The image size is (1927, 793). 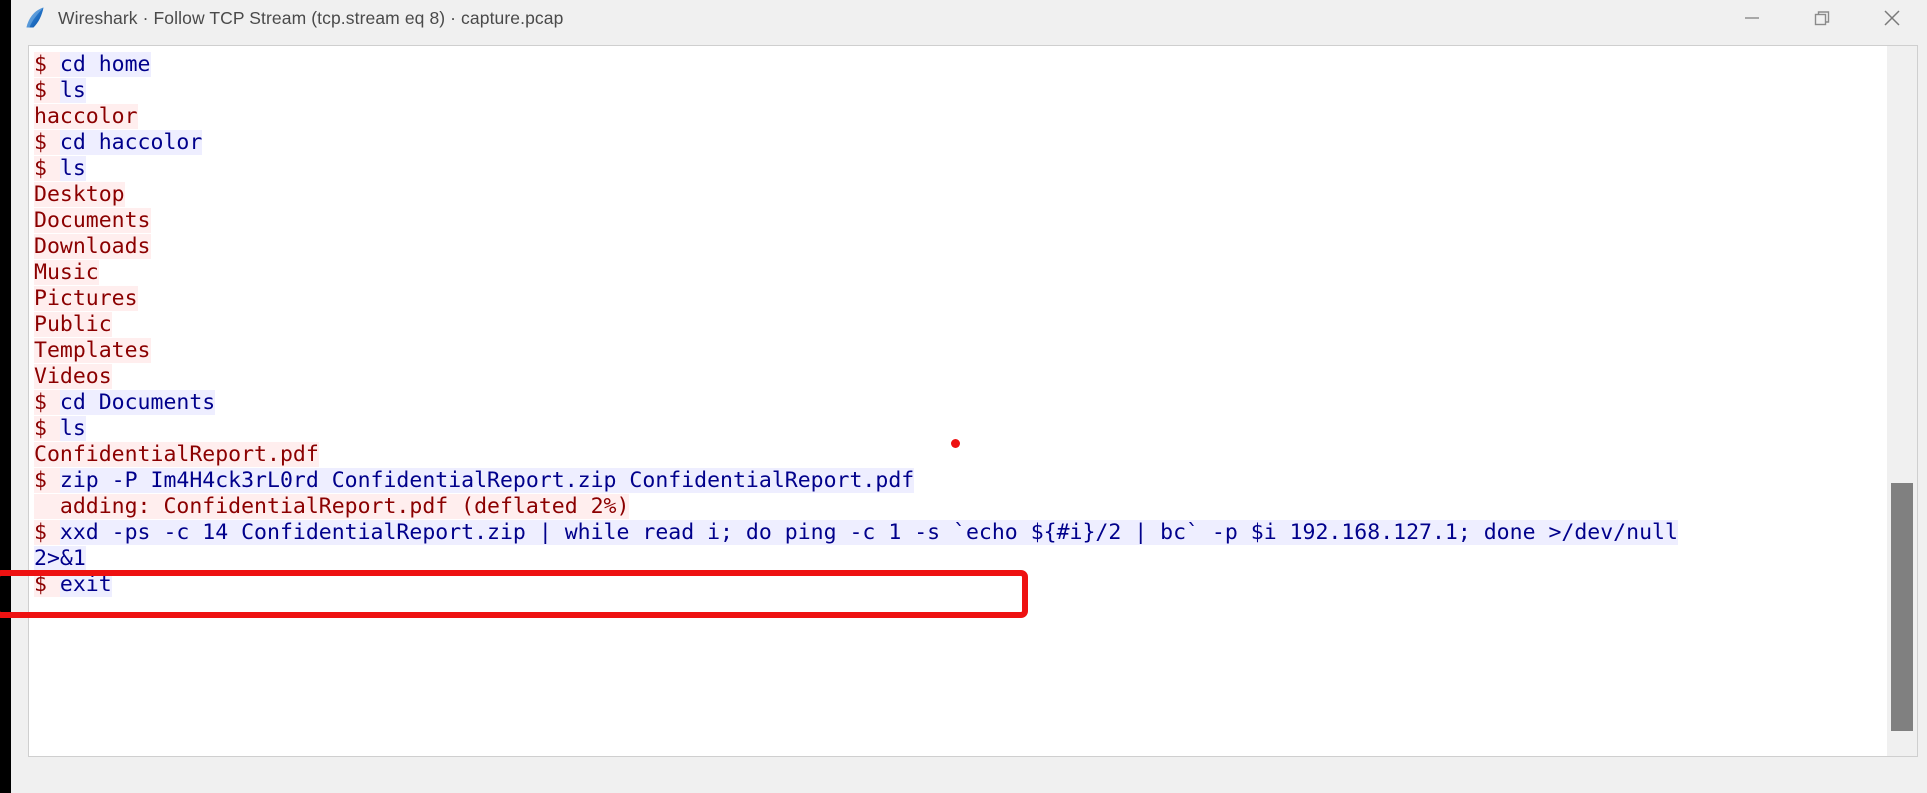 I want to click on shell-command: cd haccolor, so click(x=131, y=142).